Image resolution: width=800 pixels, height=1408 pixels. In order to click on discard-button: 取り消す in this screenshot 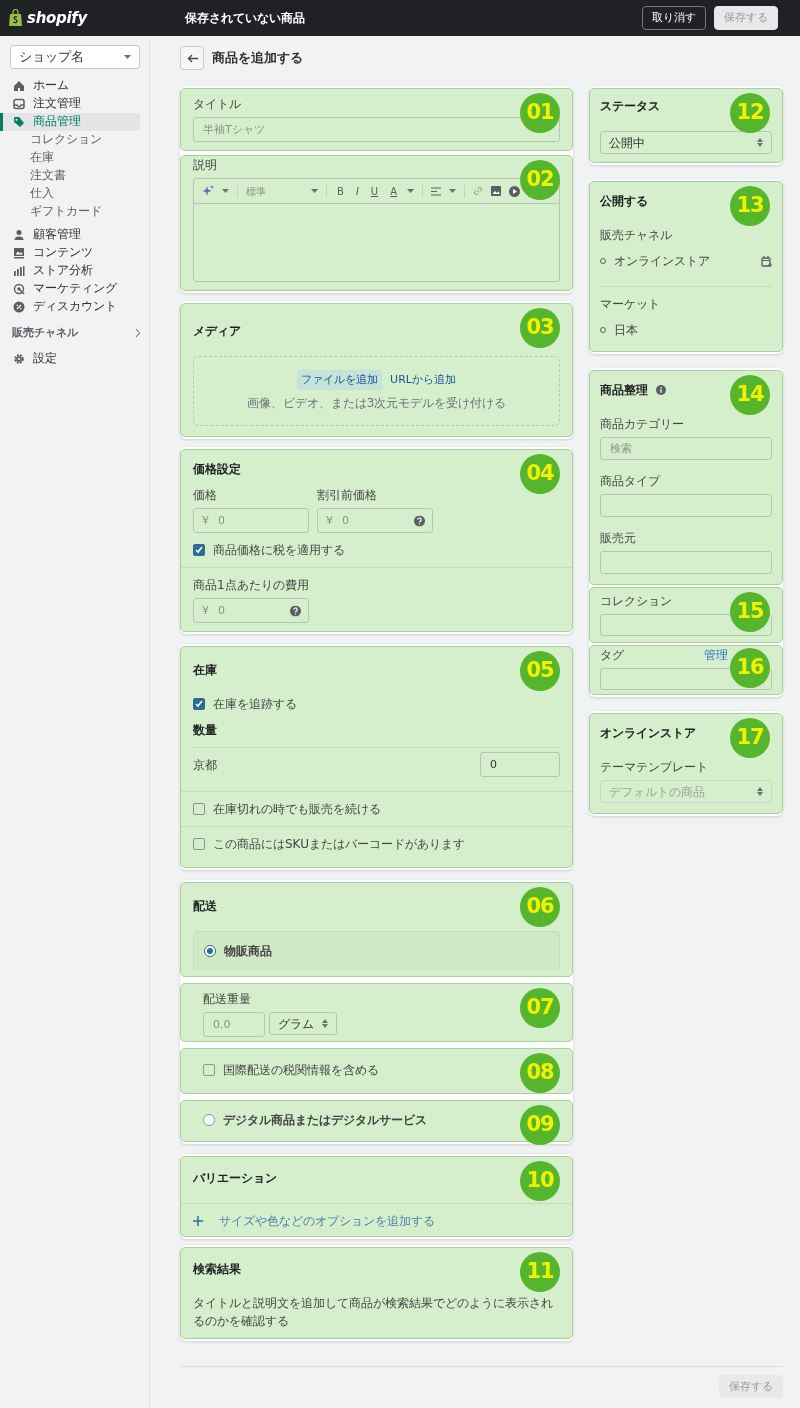, I will do `click(674, 18)`.